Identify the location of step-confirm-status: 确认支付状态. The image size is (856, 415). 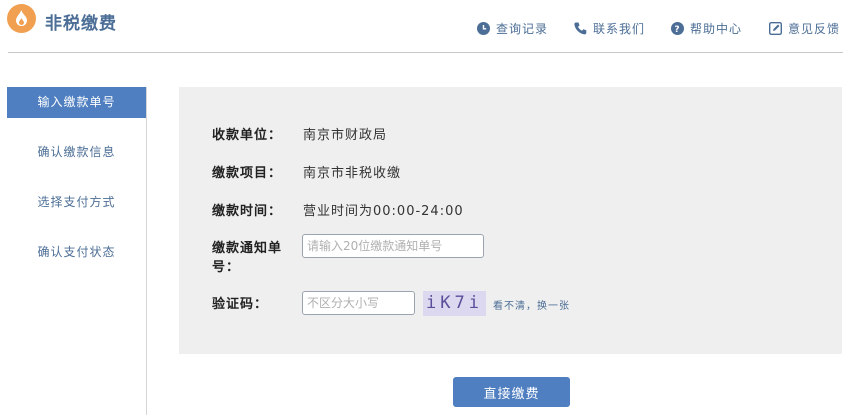
(76, 252).